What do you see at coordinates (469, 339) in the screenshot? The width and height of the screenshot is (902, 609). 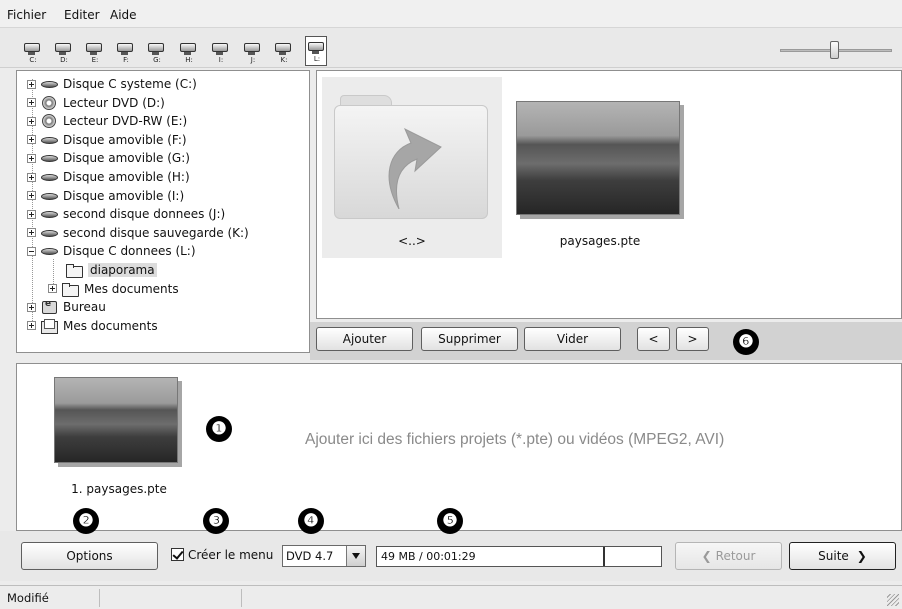 I see `remove-button: Supprimer` at bounding box center [469, 339].